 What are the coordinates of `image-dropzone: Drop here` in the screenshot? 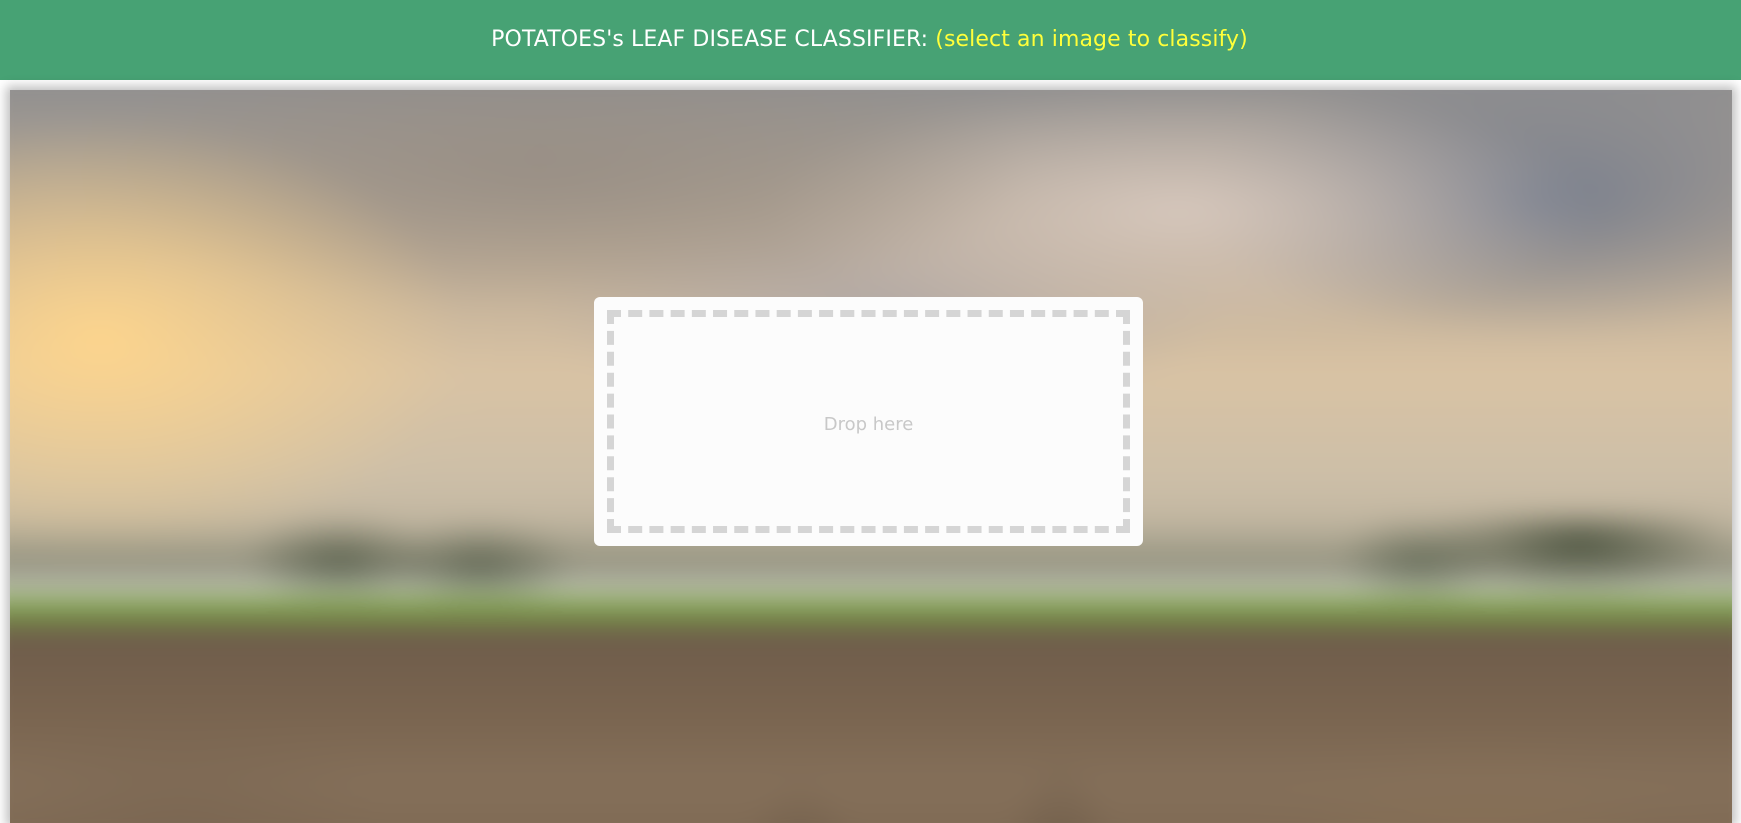 It's located at (868, 421).